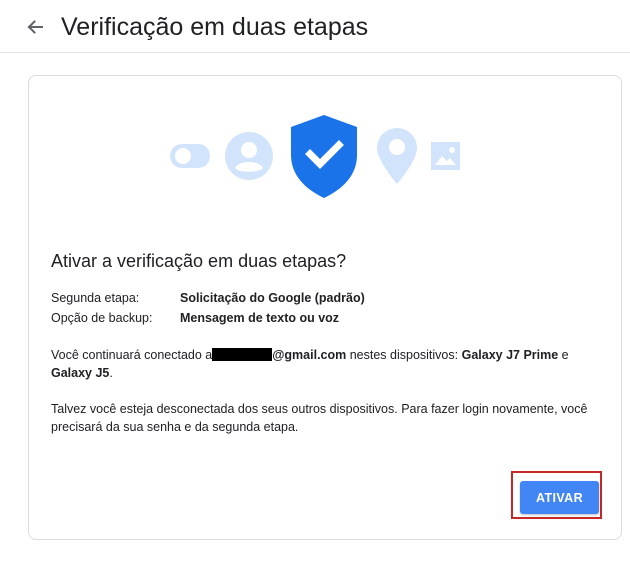  What do you see at coordinates (404, 355) in the screenshot?
I see `devices-middle: nestes dispositivos:` at bounding box center [404, 355].